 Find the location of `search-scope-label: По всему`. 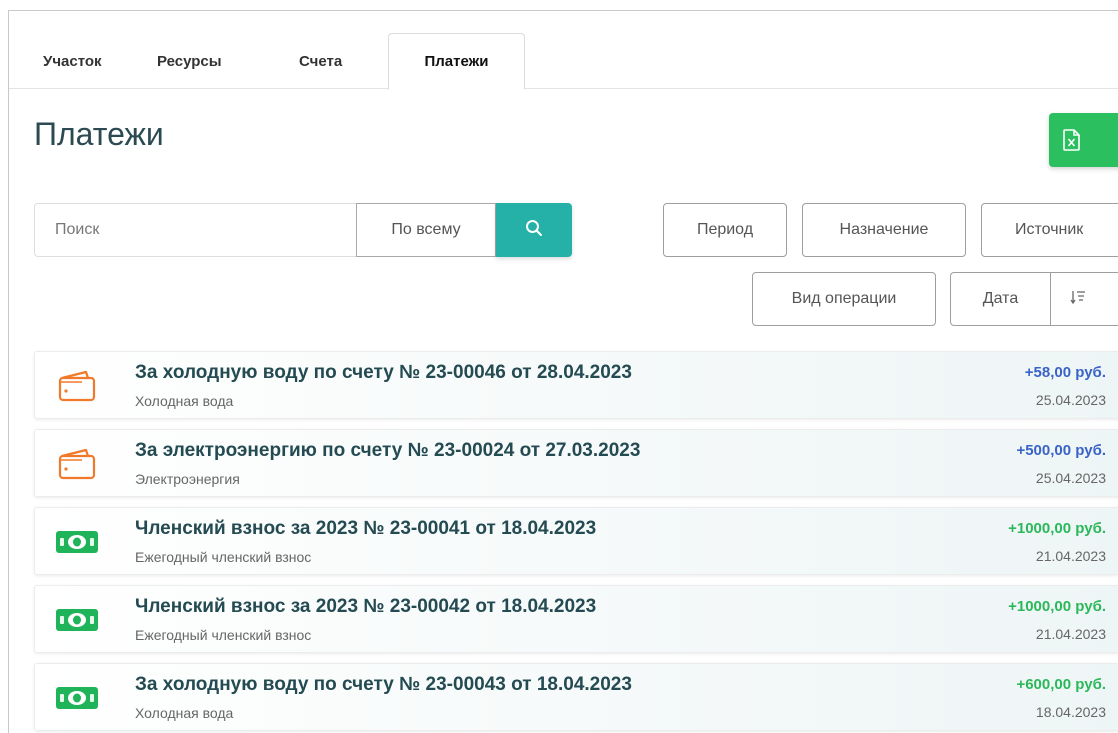

search-scope-label: По всему is located at coordinates (426, 229).